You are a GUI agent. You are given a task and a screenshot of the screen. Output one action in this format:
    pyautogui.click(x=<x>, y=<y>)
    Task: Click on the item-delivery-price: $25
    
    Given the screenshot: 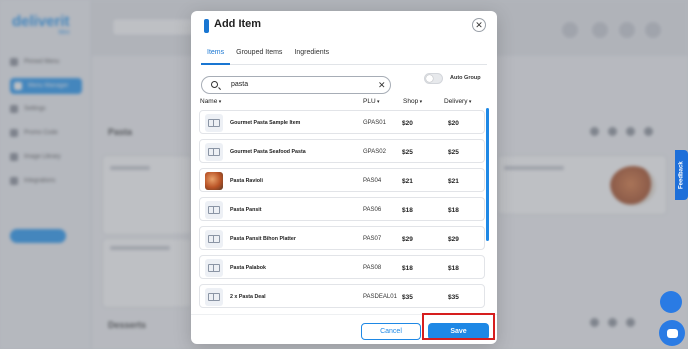 What is the action you would take?
    pyautogui.click(x=453, y=152)
    